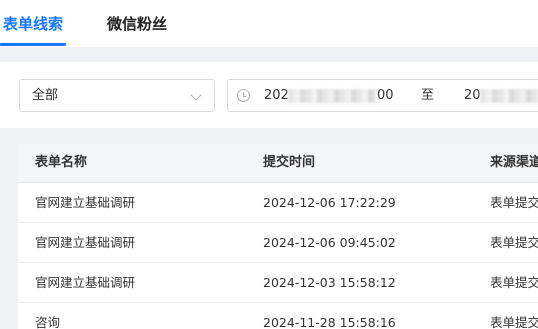 Image resolution: width=538 pixels, height=329 pixels. I want to click on cell-submit-time: 2024-12-03 15:58:12, so click(329, 282).